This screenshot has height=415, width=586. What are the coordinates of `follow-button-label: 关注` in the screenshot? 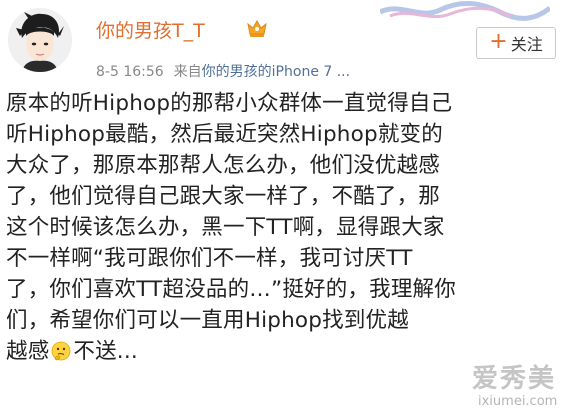 It's located at (526, 44).